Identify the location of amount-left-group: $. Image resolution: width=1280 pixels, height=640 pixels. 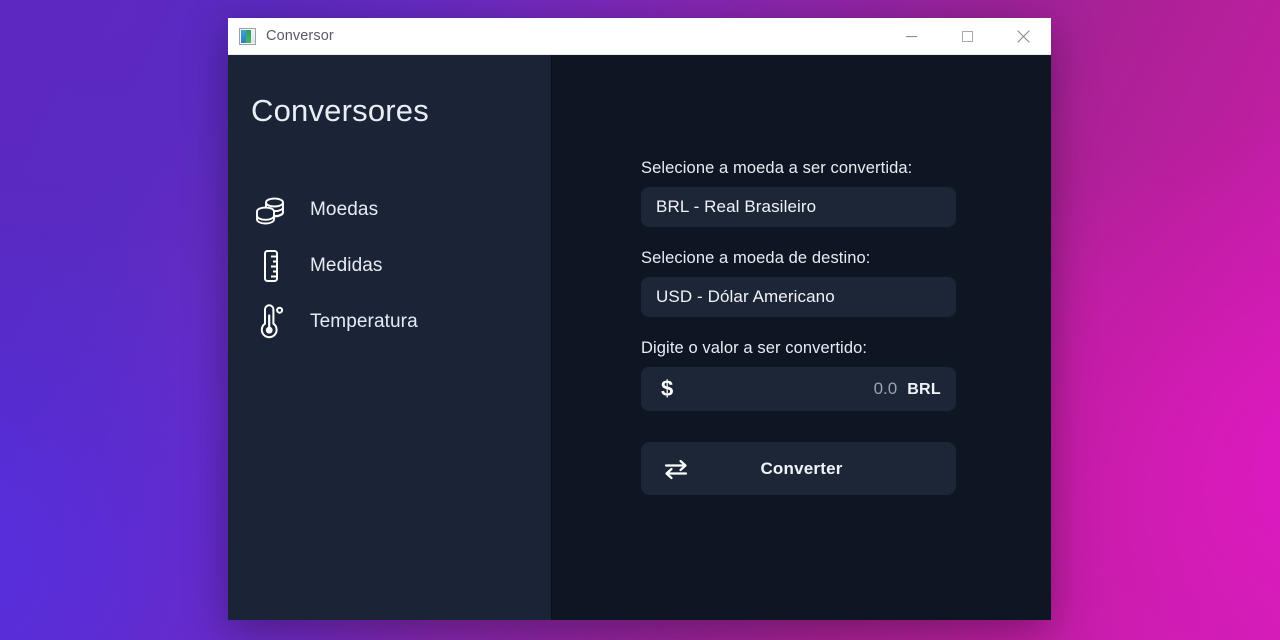
(664, 389).